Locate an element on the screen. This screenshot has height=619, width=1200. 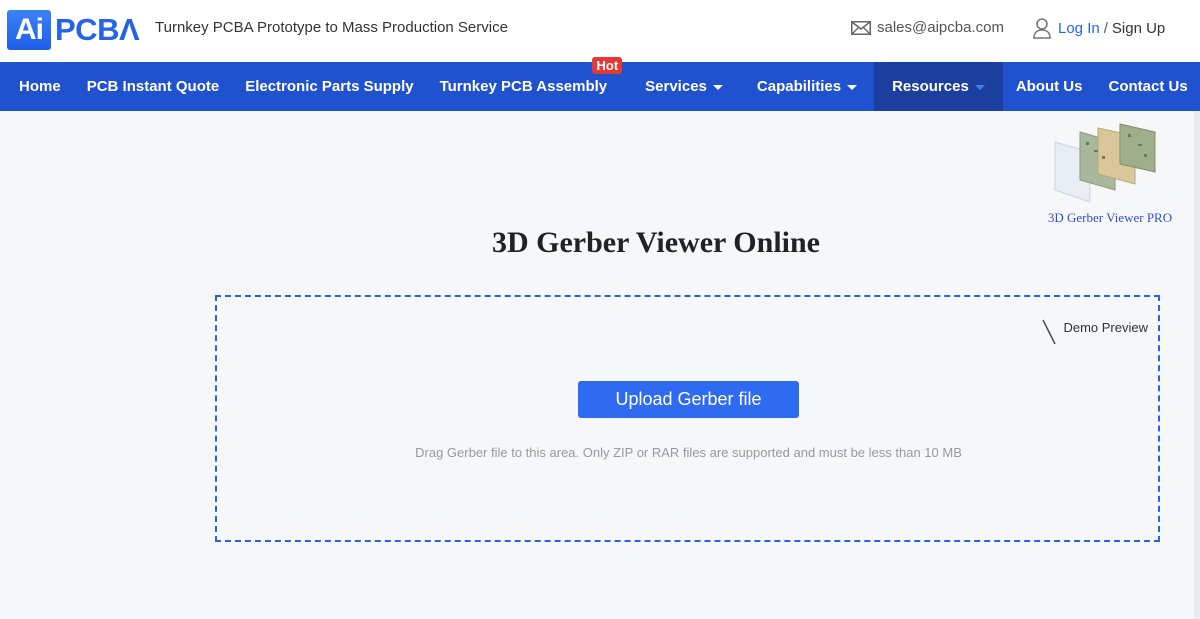
account-links: Log In / Sign Up is located at coordinates (1098, 28).